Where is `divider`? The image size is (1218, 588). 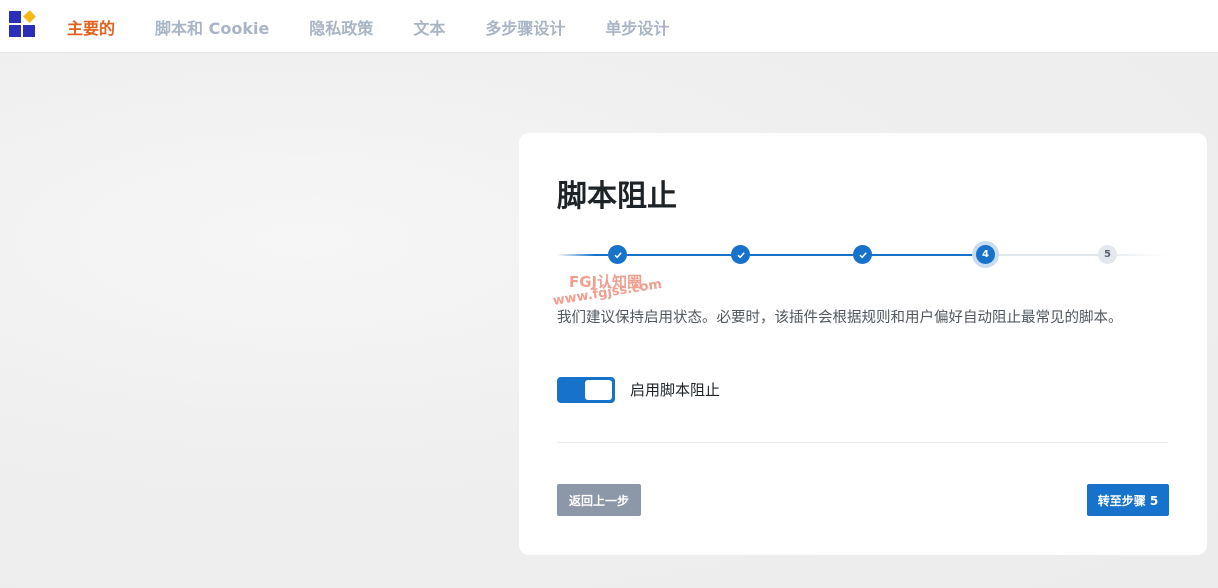
divider is located at coordinates (862, 442).